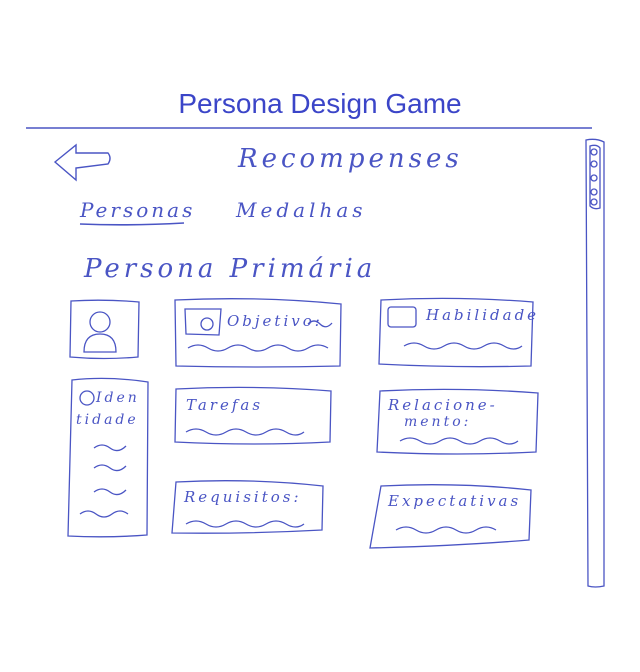  I want to click on requisitos-card: Requisitos:, so click(249, 508).